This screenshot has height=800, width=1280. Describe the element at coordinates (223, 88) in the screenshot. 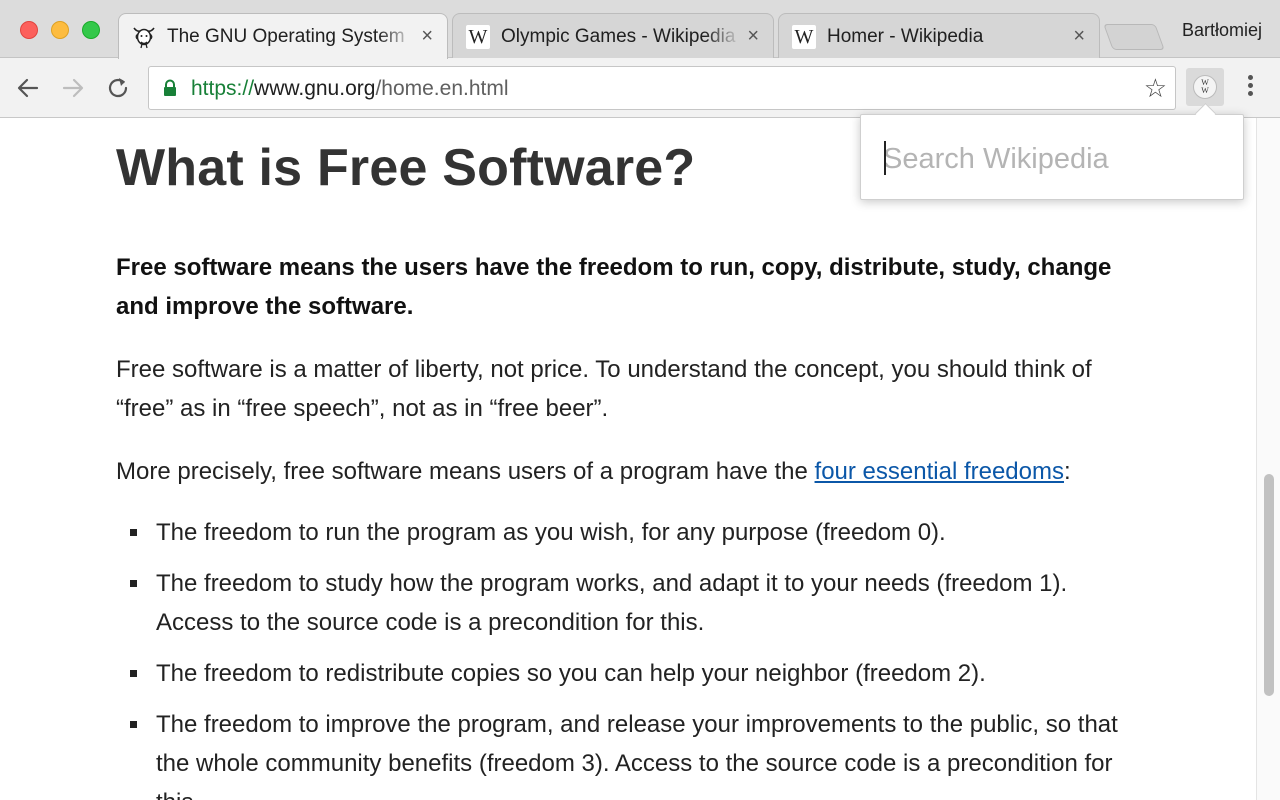

I see `url-scheme: https://` at that location.